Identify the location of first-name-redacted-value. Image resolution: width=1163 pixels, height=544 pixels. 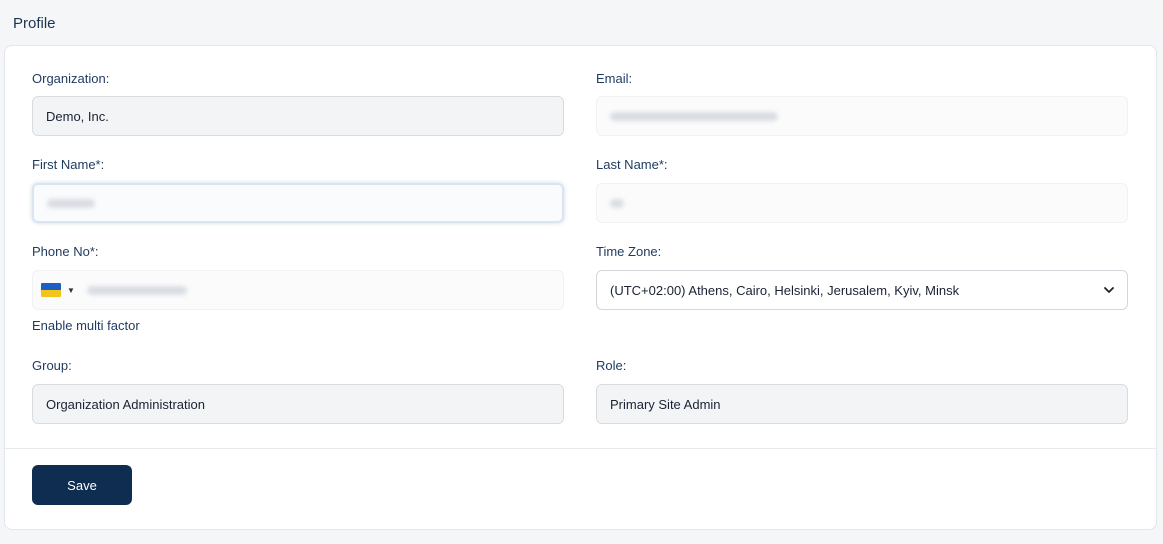
(71, 203).